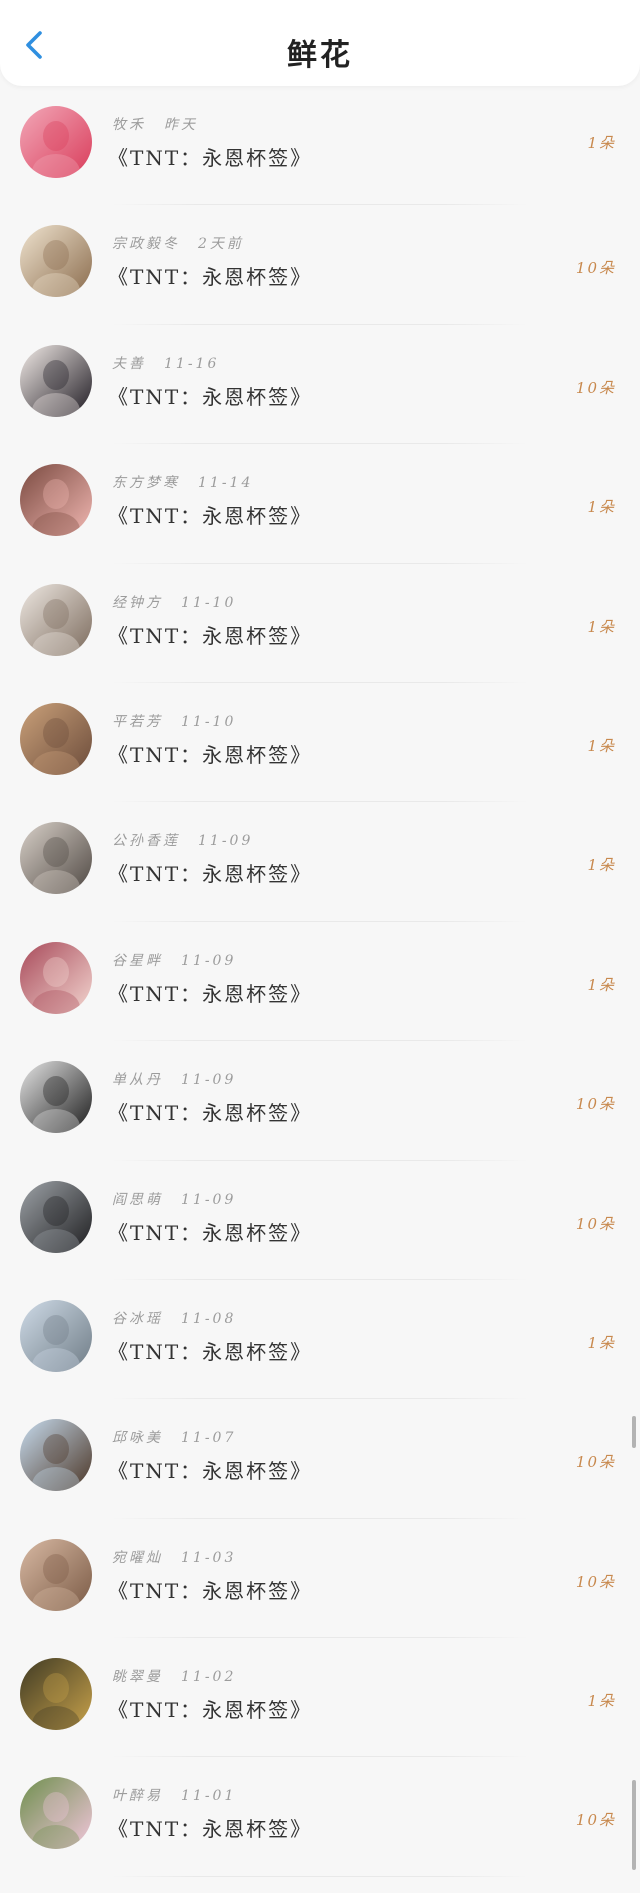 The image size is (640, 1893). Describe the element at coordinates (137, 721) in the screenshot. I see `sender-name: 平若芳` at that location.